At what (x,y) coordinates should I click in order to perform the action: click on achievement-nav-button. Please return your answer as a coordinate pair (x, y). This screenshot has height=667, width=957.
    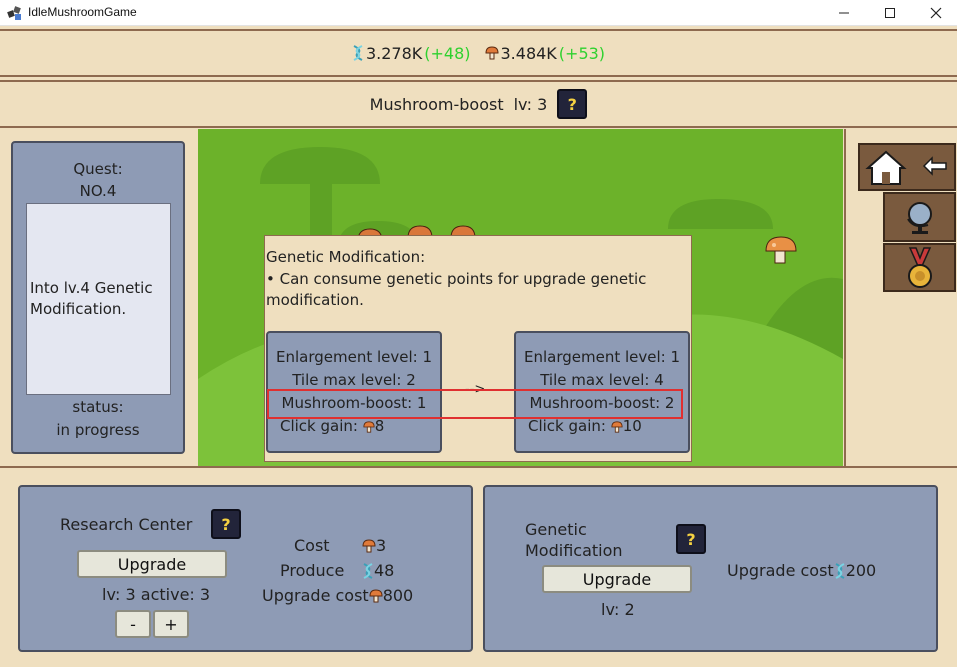
    Looking at the image, I should click on (919, 267).